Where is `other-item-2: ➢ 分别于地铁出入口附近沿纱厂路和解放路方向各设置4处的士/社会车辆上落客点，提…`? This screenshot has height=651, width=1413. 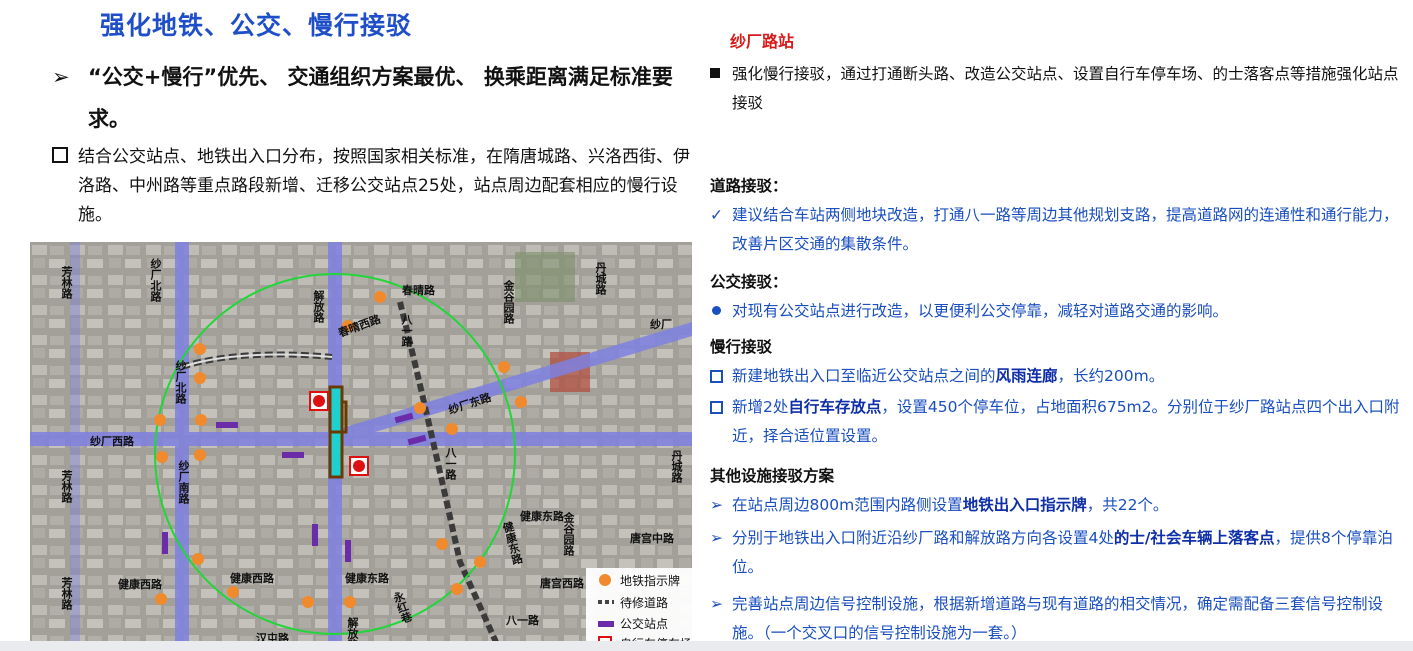
other-item-2: ➢ 分别于地铁出入口附近沿纱厂路和解放路方向各设置4处的士/社会车辆上落客点，提… is located at coordinates (1060, 553).